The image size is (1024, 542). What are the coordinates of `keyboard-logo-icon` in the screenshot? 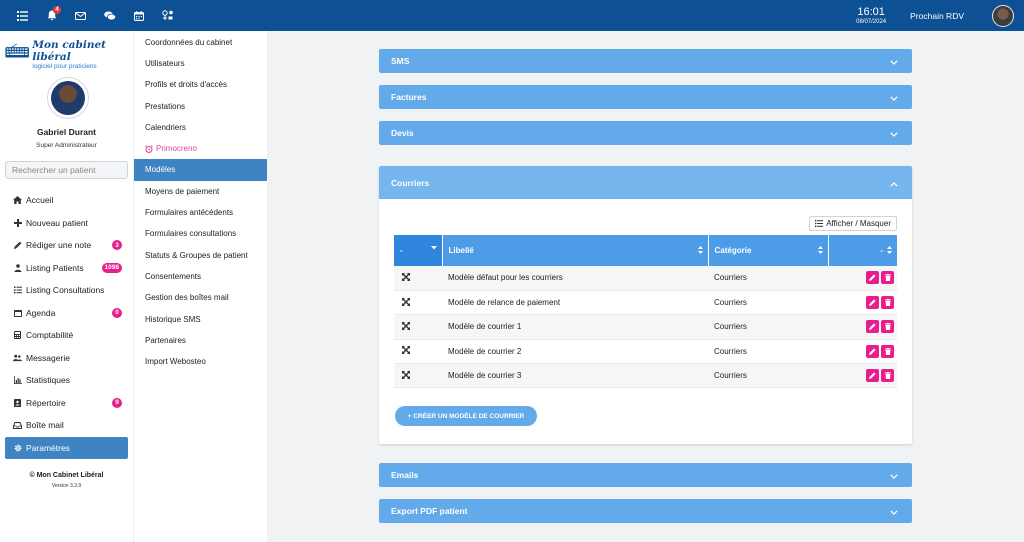 It's located at (17, 50).